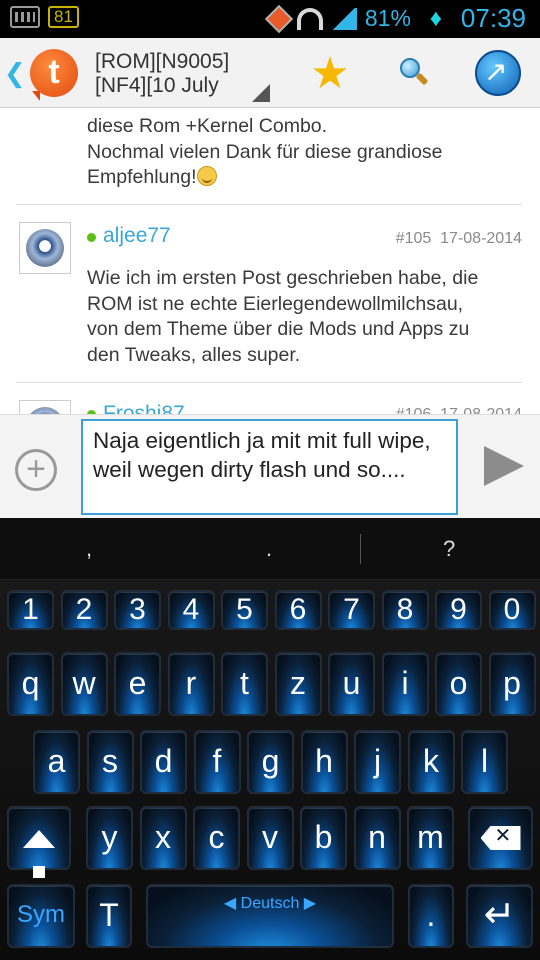 The width and height of the screenshot is (540, 960). I want to click on thread-title: [ROM][N9005] [NF4][10 July, so click(180, 74).